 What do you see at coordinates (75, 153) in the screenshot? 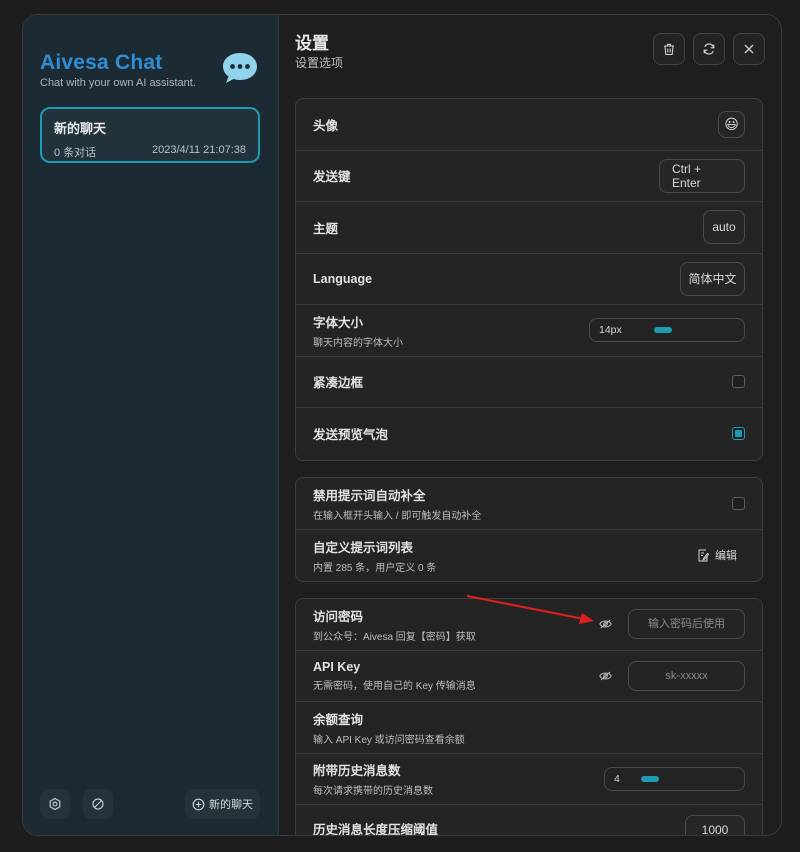
I see `chat-item-count: 0 条对话` at bounding box center [75, 153].